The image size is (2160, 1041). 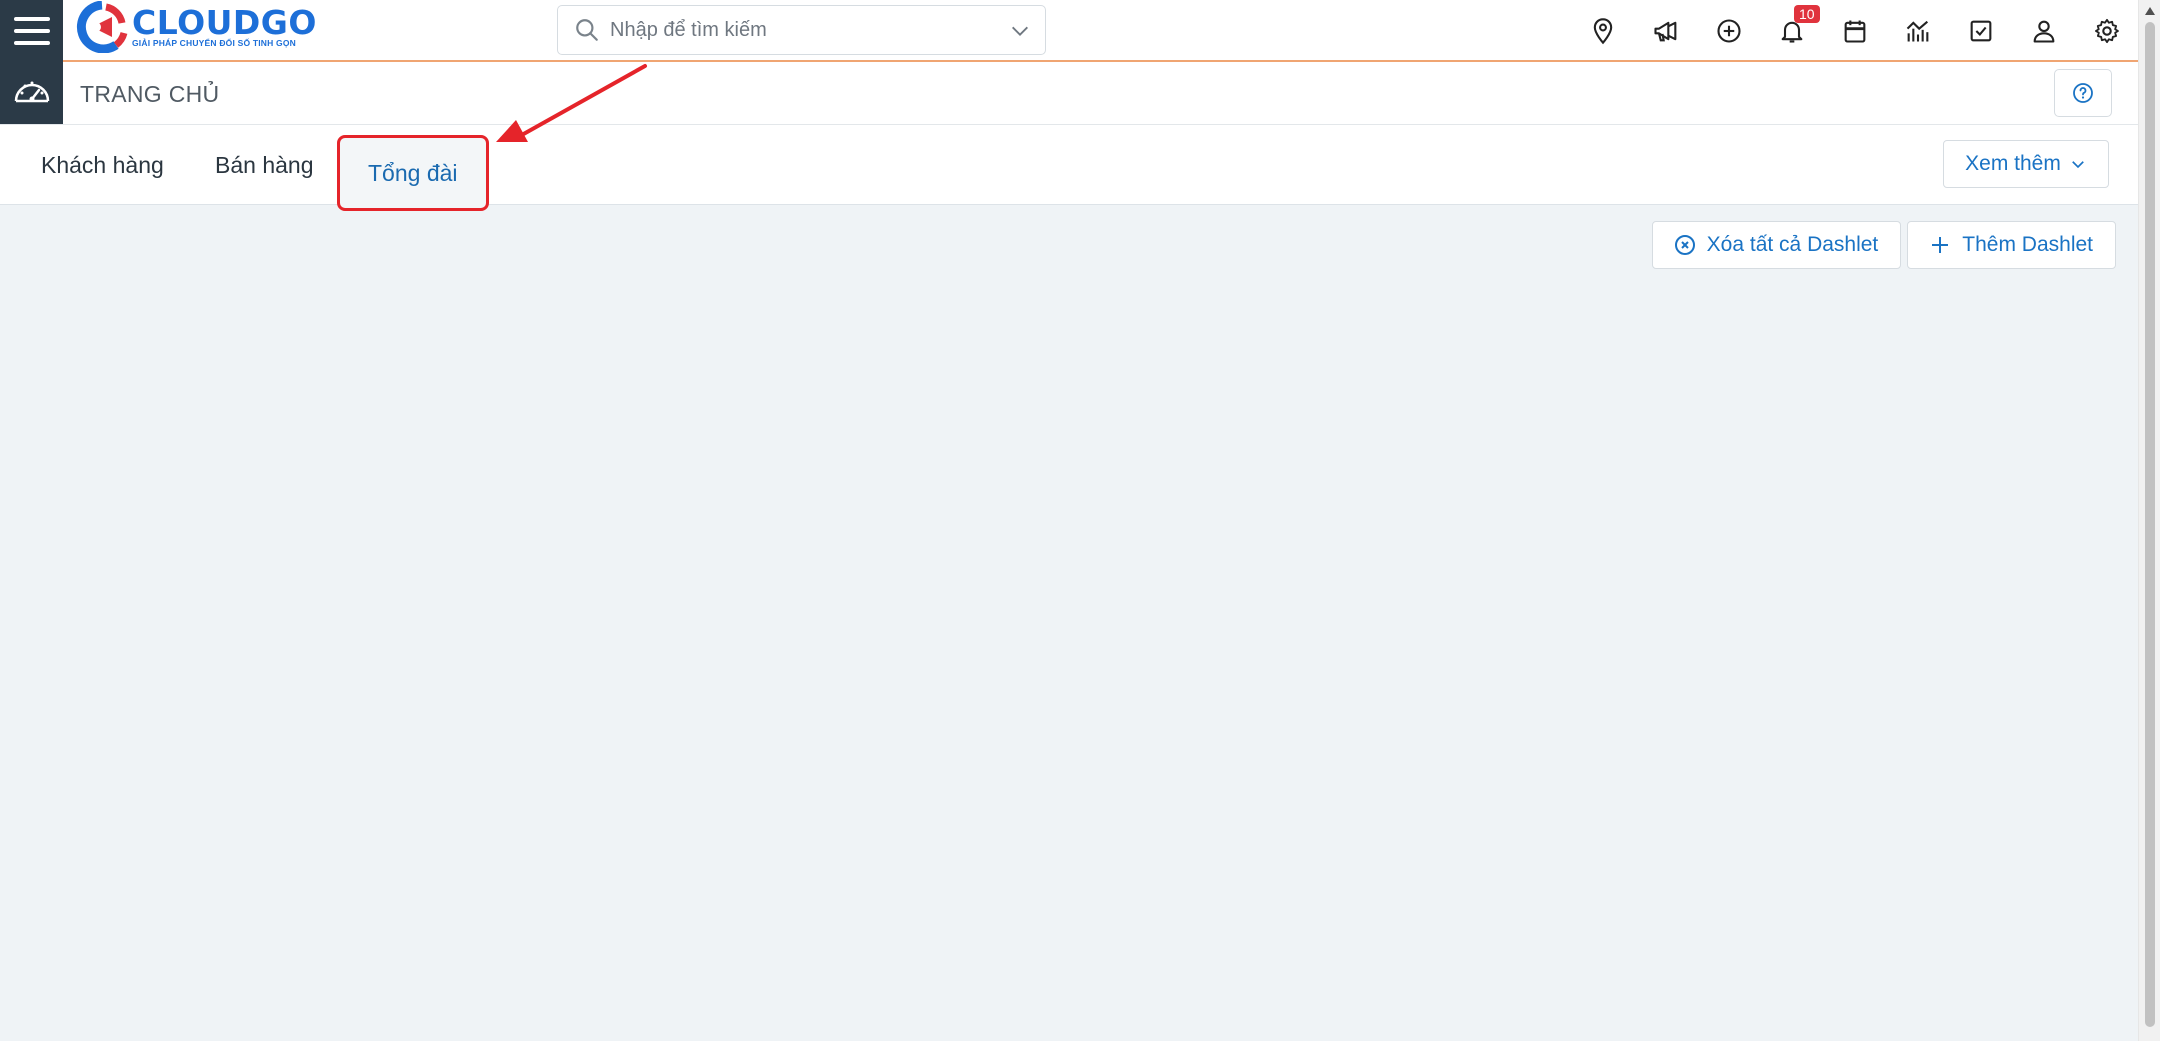 I want to click on megaphone-icon, so click(x=1664, y=31).